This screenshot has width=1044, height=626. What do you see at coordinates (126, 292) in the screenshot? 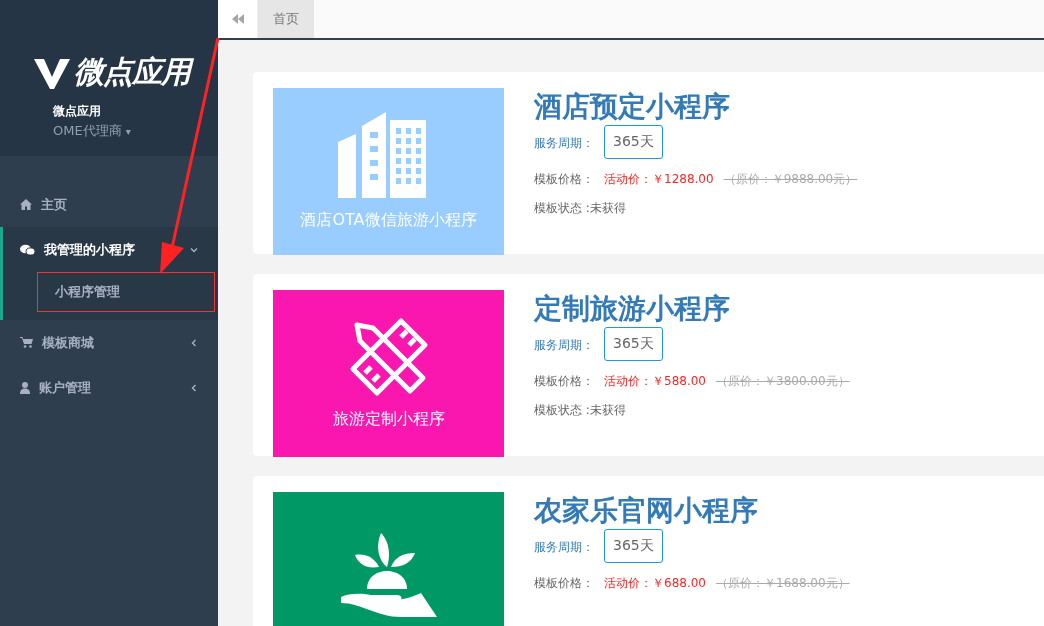
I see `submenu-item: 小程序管理` at bounding box center [126, 292].